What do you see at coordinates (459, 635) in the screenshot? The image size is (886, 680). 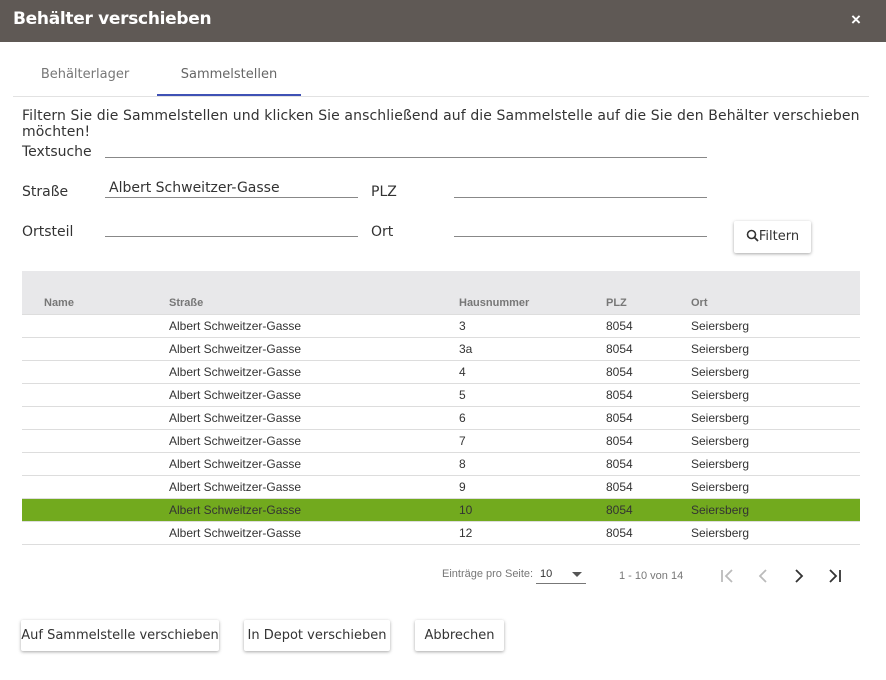 I see `cancel-button: Abbrechen` at bounding box center [459, 635].